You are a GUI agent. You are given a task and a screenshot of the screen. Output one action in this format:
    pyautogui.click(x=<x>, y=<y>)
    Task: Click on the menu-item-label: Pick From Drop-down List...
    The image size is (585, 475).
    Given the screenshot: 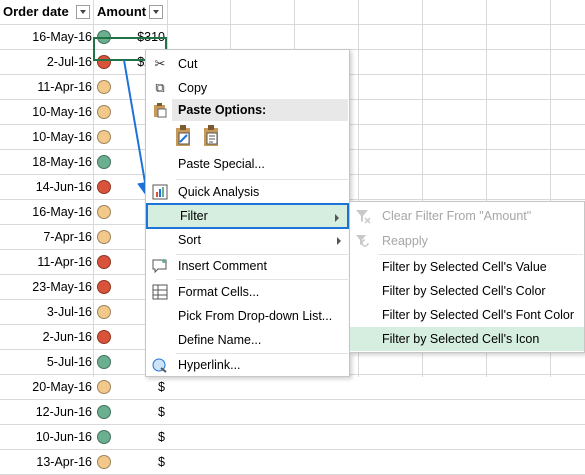 What is the action you would take?
    pyautogui.click(x=255, y=316)
    